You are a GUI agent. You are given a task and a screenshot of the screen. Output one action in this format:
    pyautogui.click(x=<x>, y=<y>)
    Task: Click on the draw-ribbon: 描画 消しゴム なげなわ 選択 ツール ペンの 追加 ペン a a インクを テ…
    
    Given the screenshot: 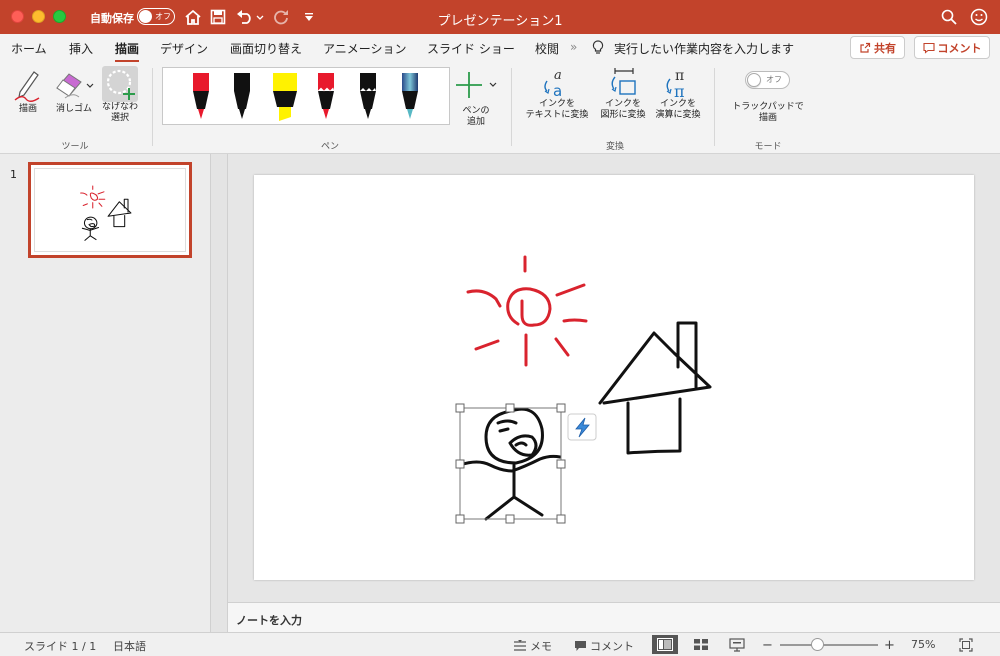 What is the action you would take?
    pyautogui.click(x=500, y=108)
    